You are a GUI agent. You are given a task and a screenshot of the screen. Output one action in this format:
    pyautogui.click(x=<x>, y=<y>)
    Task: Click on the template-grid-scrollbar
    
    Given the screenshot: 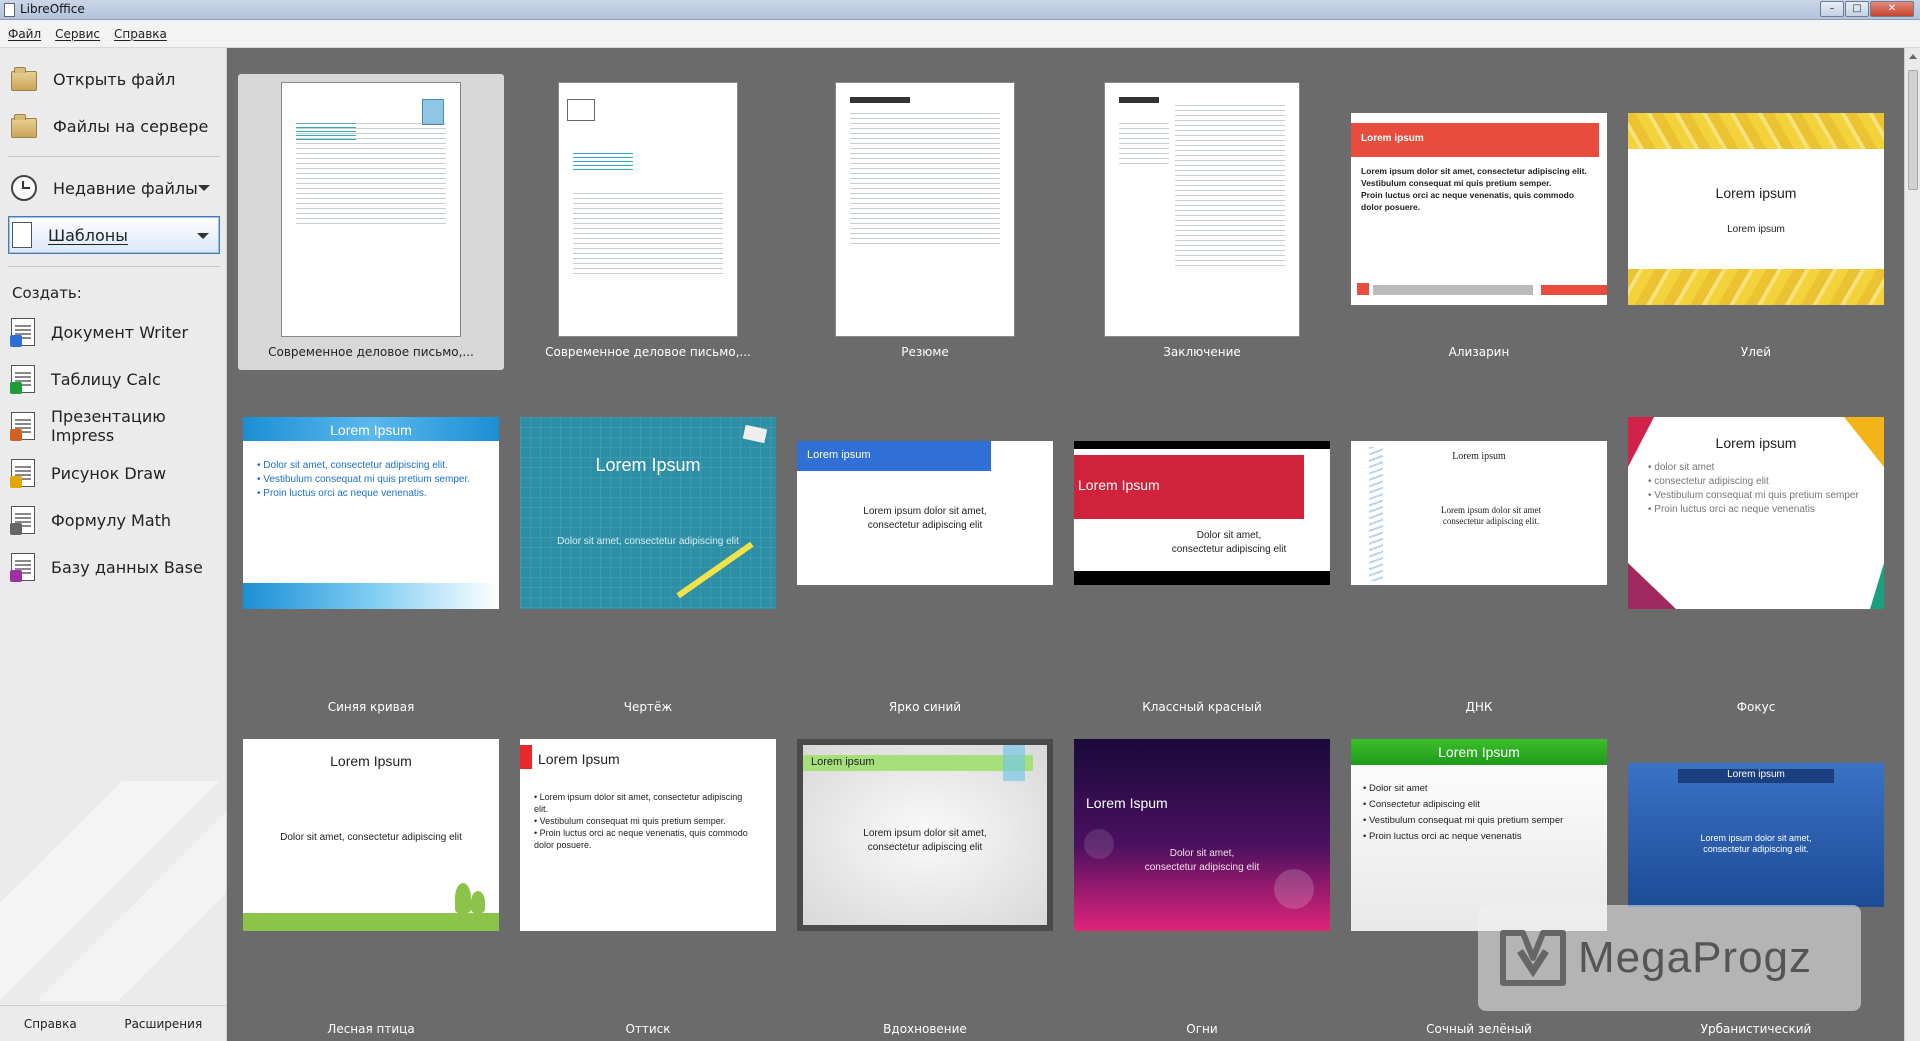 What is the action you would take?
    pyautogui.click(x=1912, y=544)
    